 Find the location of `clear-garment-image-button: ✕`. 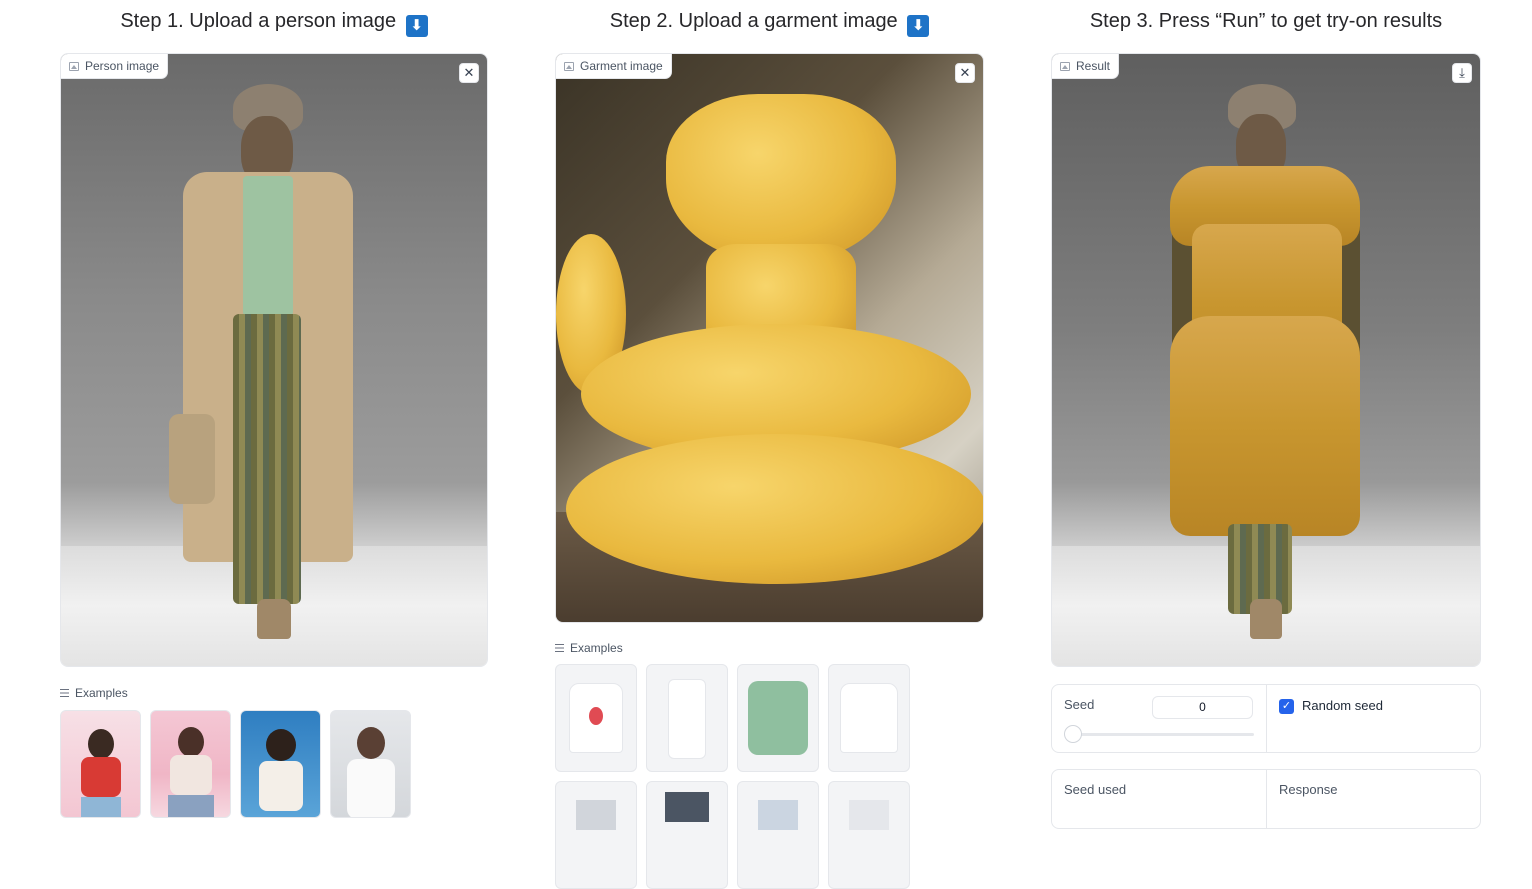

clear-garment-image-button: ✕ is located at coordinates (965, 73).